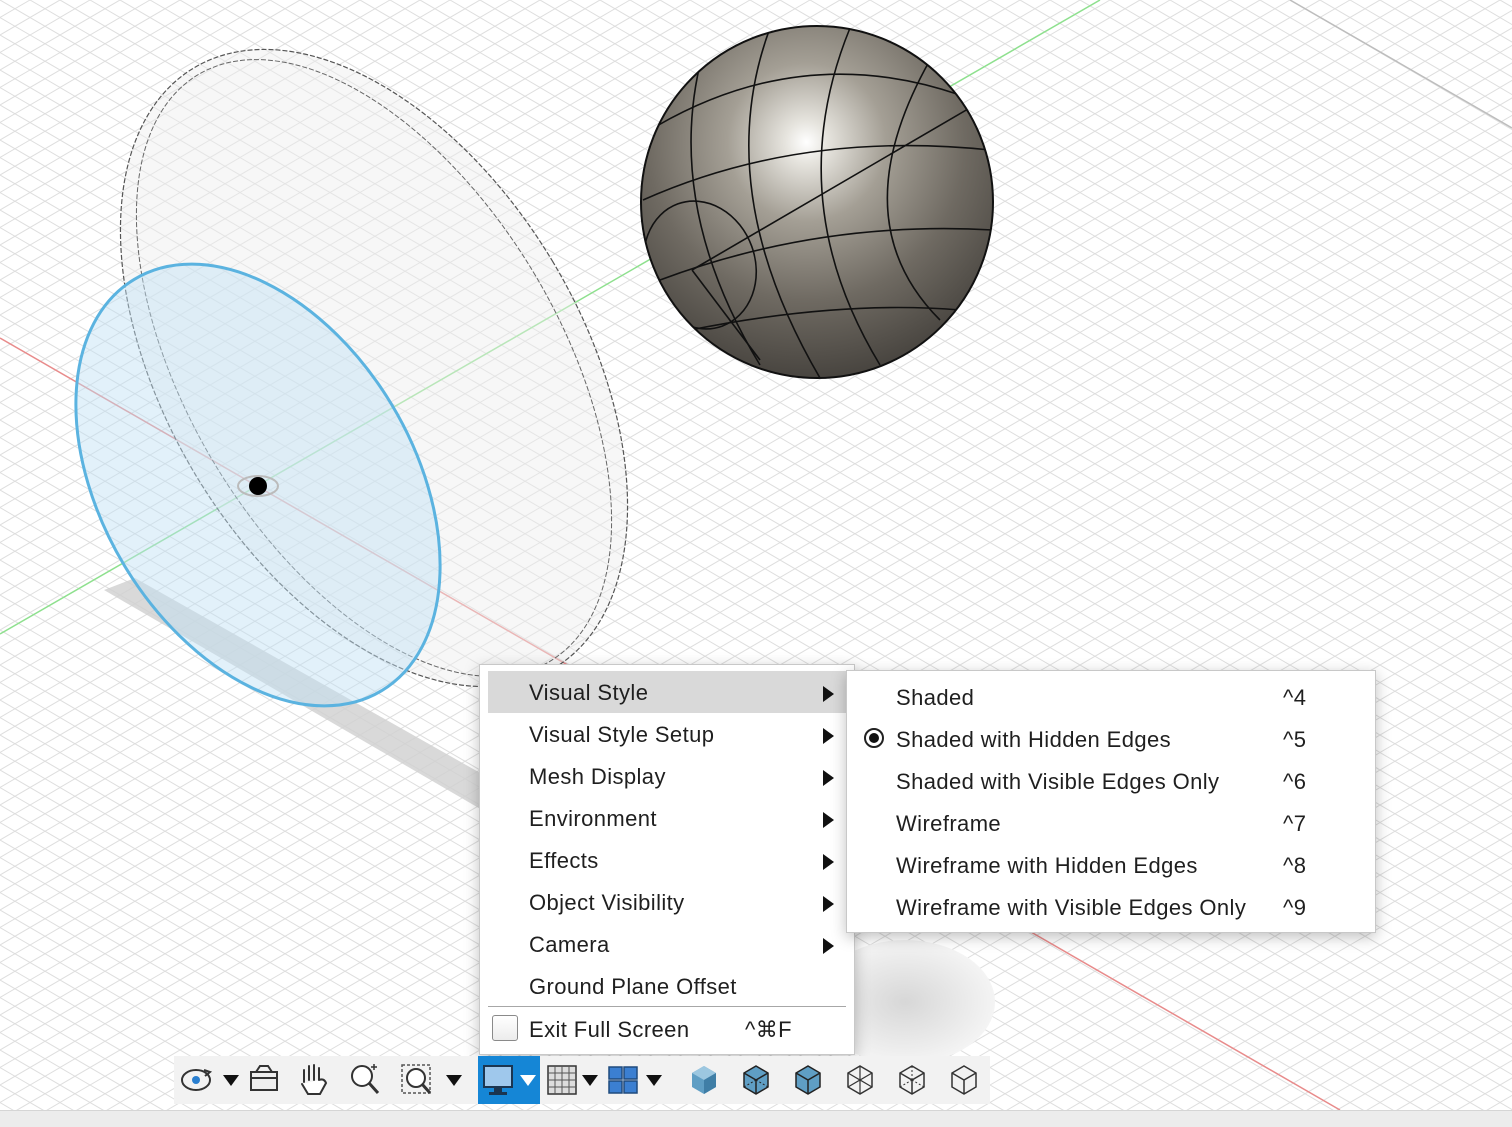 The image size is (1512, 1127). What do you see at coordinates (1295, 907) in the screenshot?
I see `submenu-item-shortcut: ^9` at bounding box center [1295, 907].